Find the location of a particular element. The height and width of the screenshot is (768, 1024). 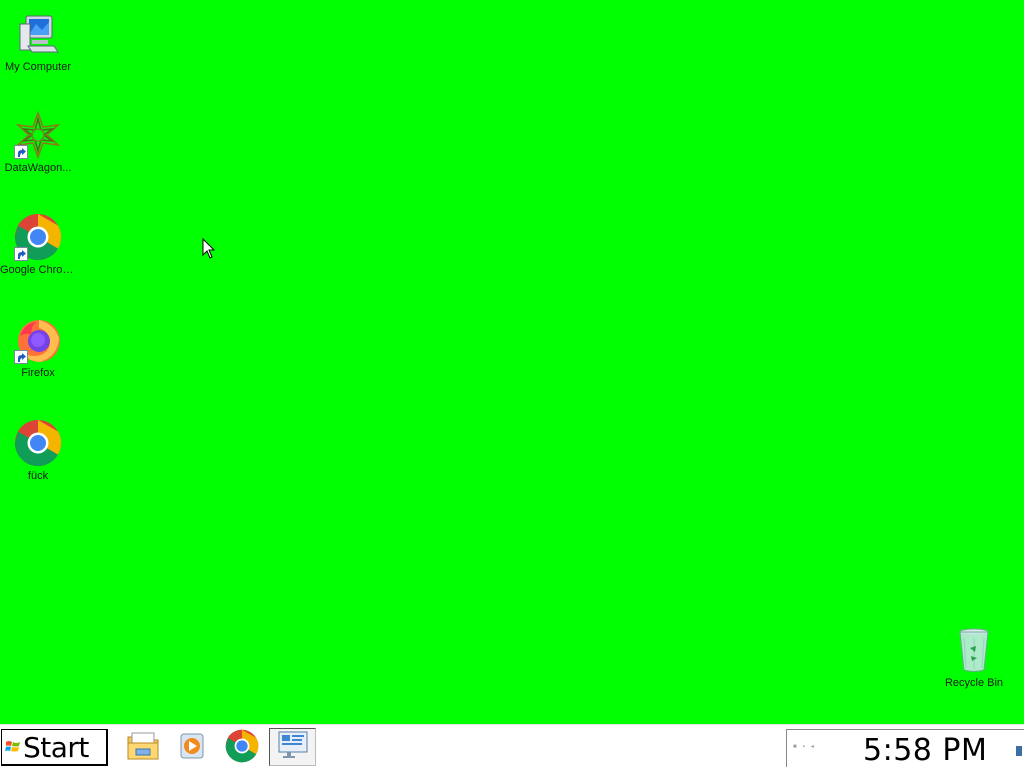

datawagon-icon is located at coordinates (38, 135).